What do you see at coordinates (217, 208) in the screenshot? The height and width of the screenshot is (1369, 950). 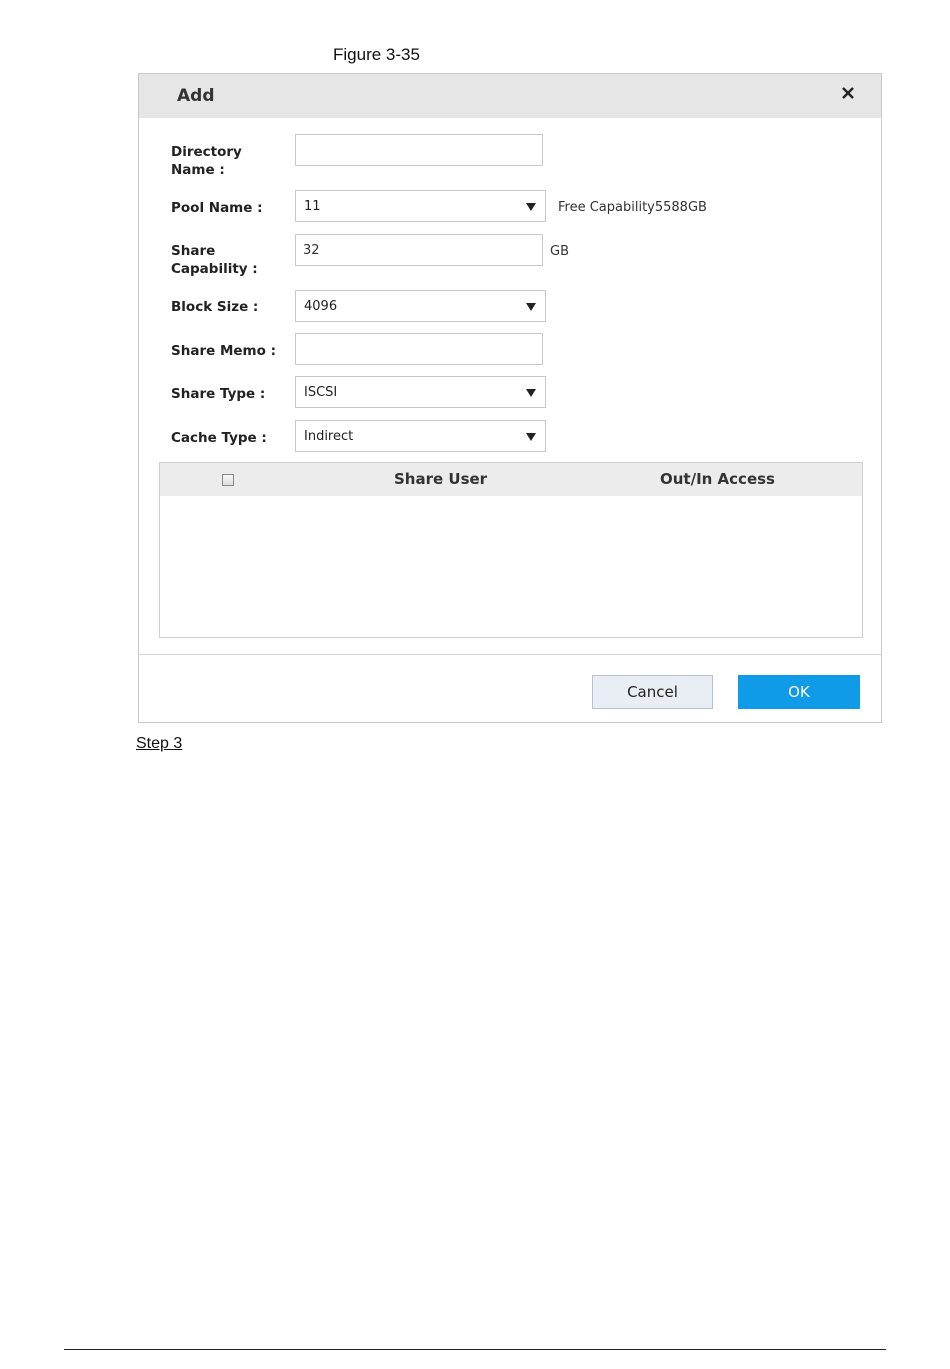 I see `pool-name-label: Pool Name :` at bounding box center [217, 208].